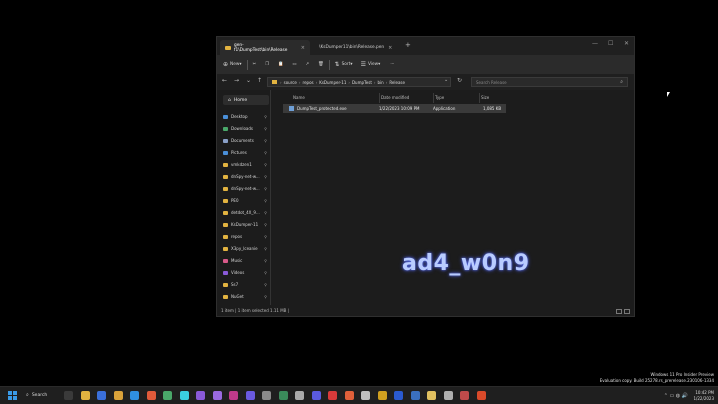 This screenshot has height=404, width=718. What do you see at coordinates (626, 43) in the screenshot?
I see `close-window-icon: ✕` at bounding box center [626, 43].